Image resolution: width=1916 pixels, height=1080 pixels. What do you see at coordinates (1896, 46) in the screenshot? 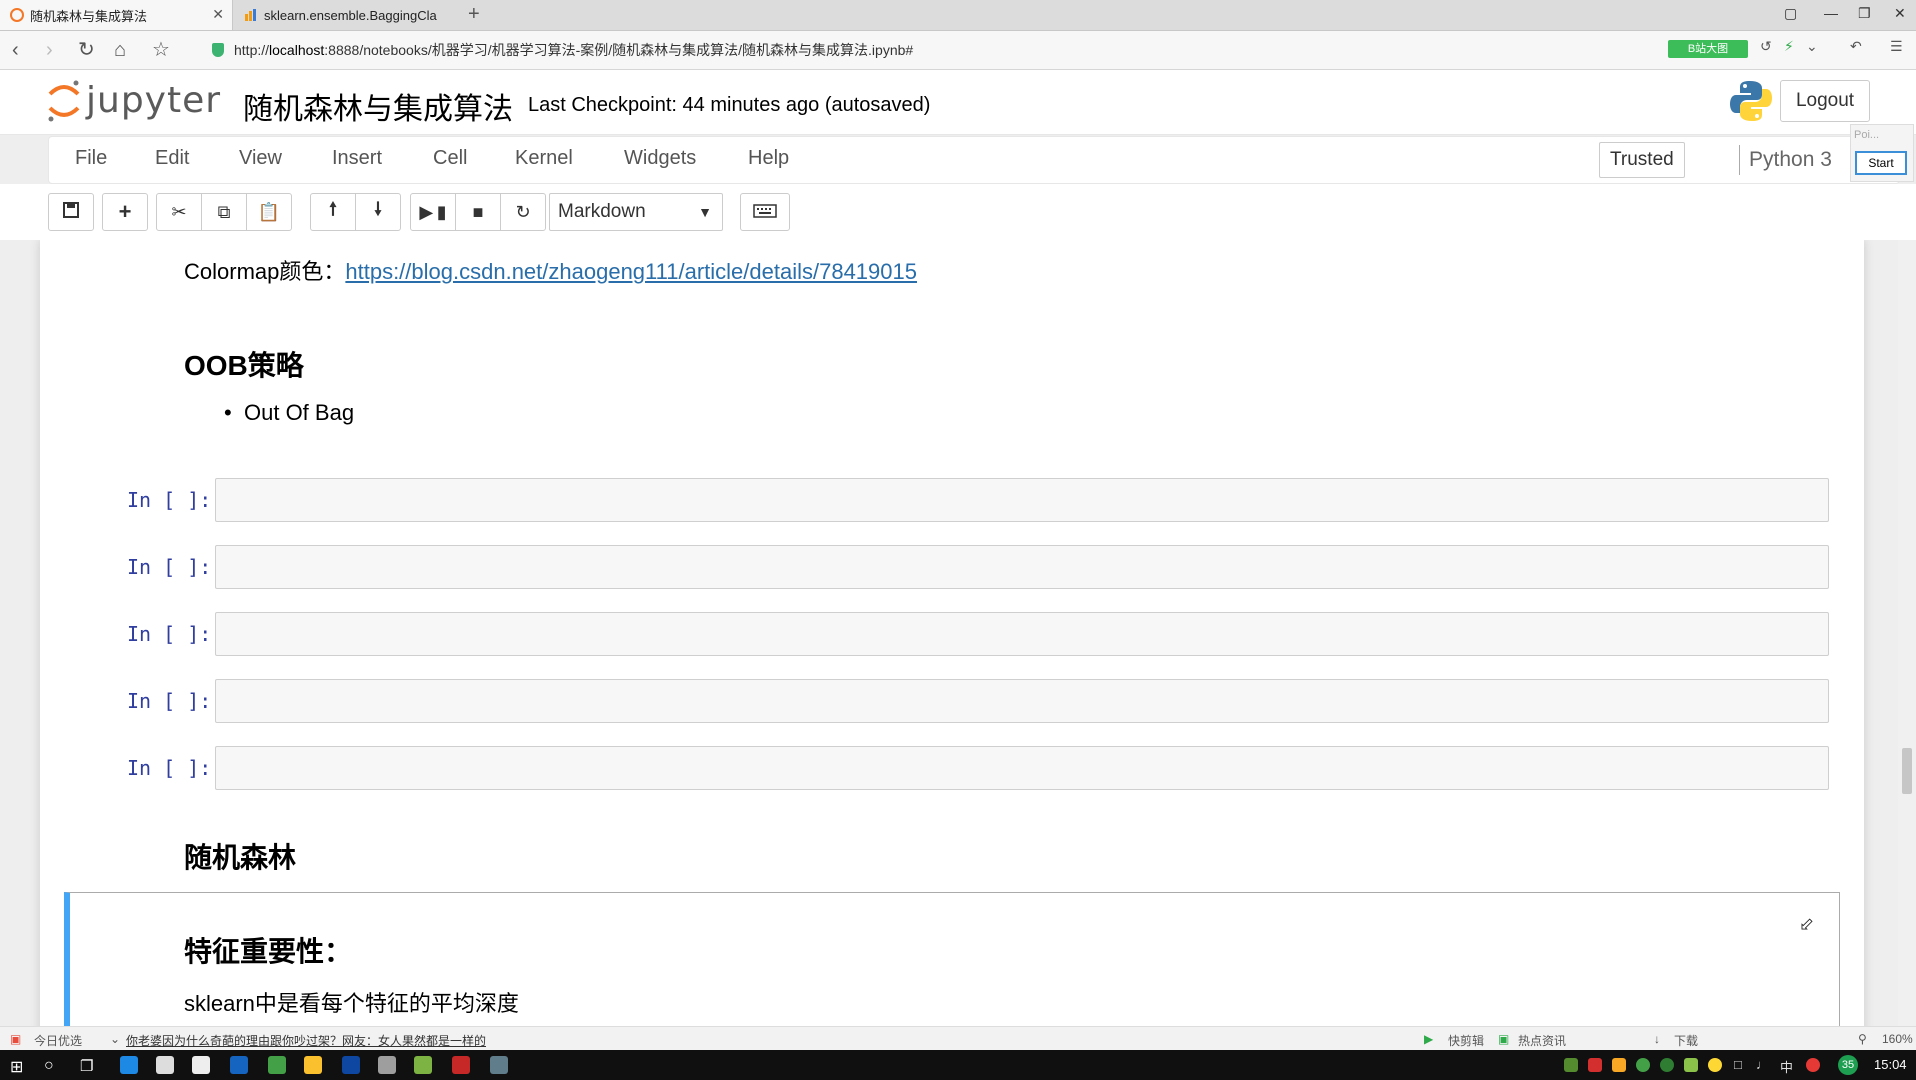
I see `menu-icon: ☰` at bounding box center [1896, 46].